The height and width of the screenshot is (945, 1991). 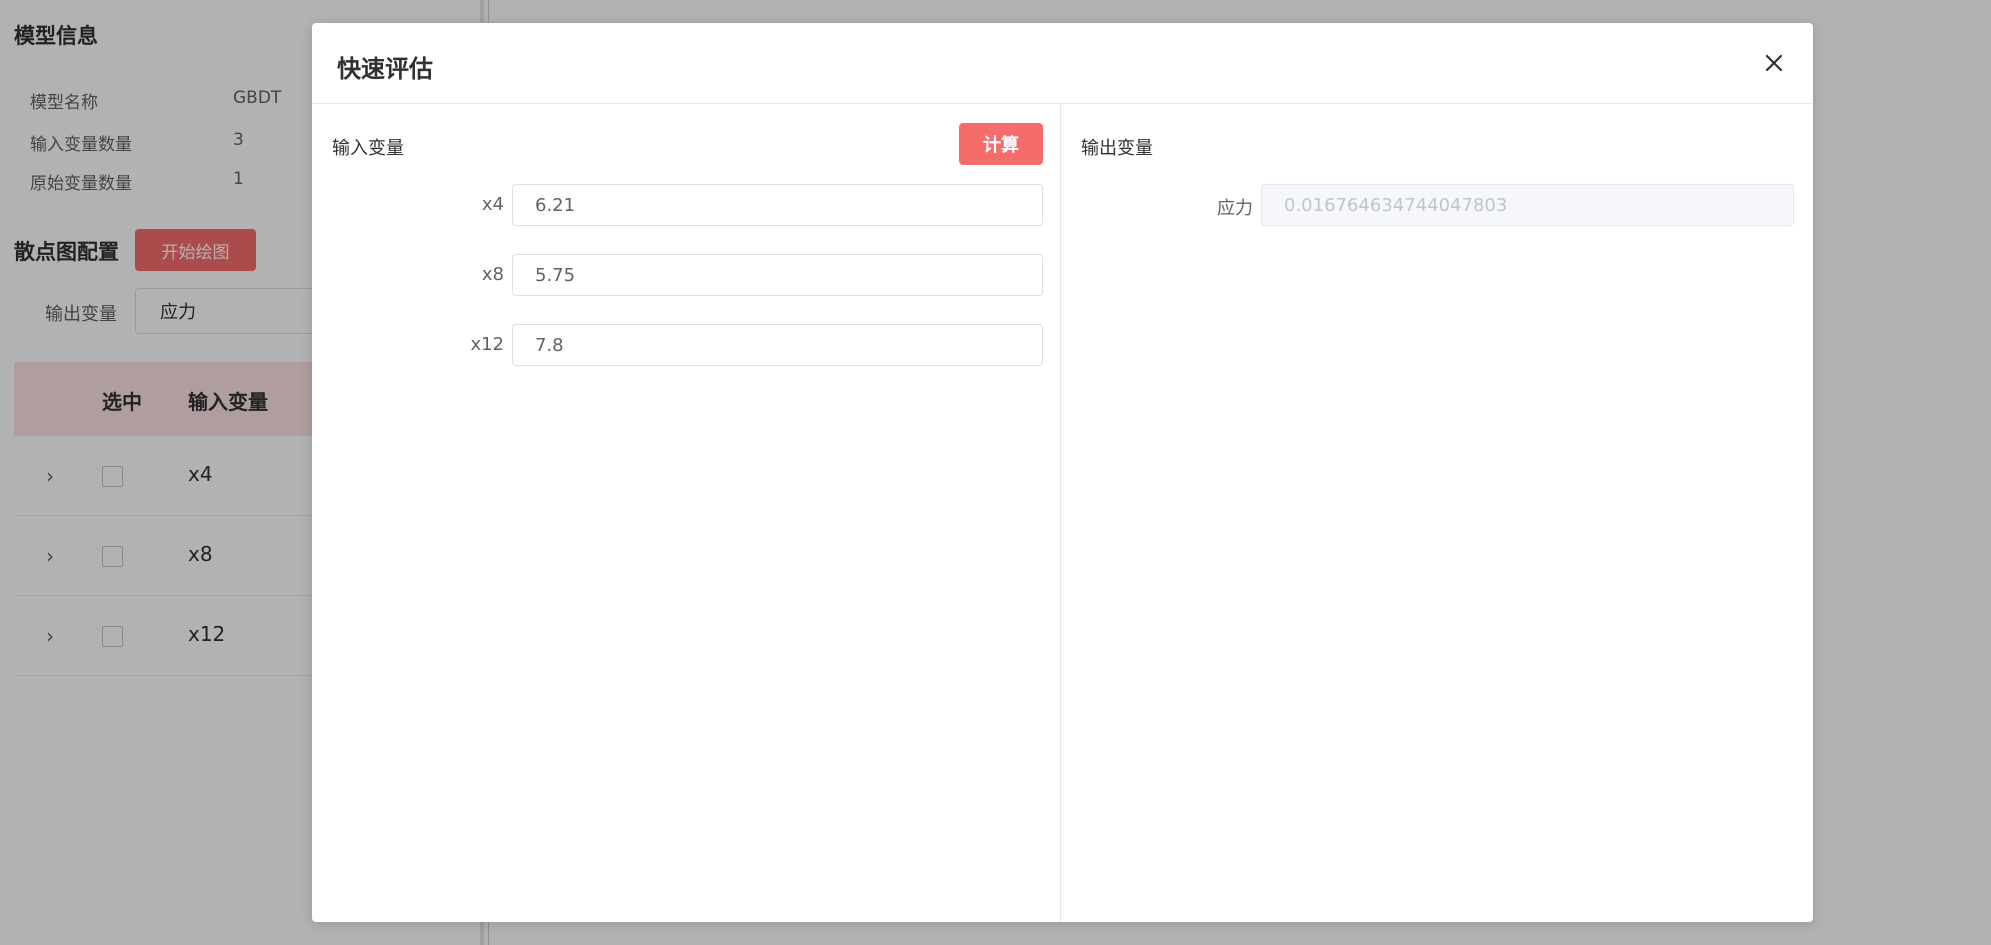 I want to click on output-variables-title: 输出变量, so click(x=1117, y=148).